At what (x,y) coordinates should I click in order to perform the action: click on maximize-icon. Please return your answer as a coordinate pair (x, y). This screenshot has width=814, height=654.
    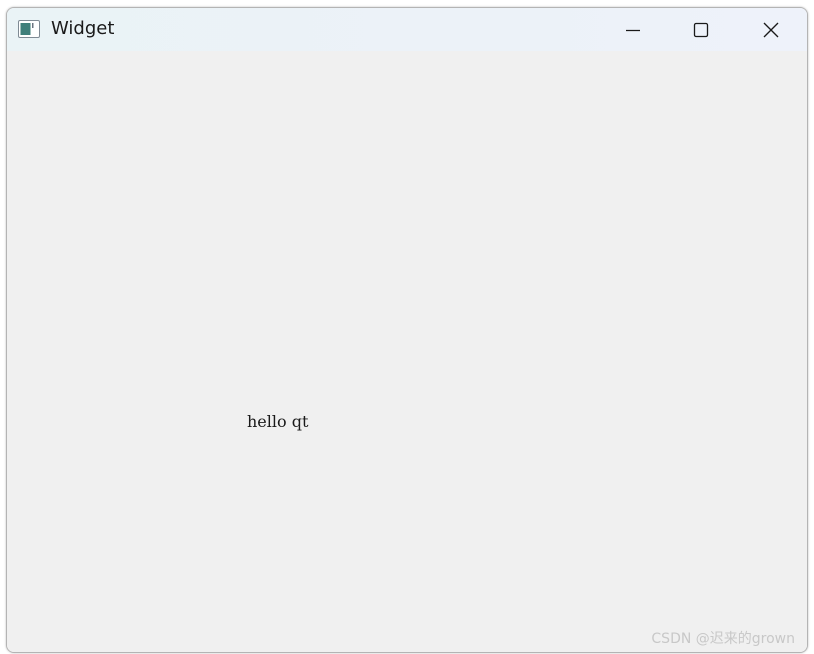
    Looking at the image, I should click on (701, 29).